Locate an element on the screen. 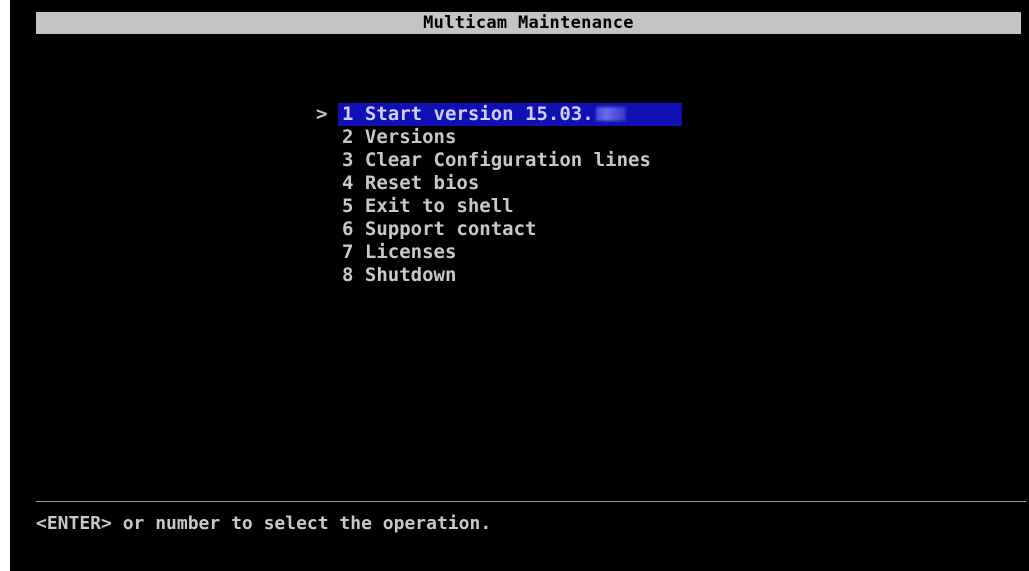  menu-item-number: 2 is located at coordinates (348, 137).